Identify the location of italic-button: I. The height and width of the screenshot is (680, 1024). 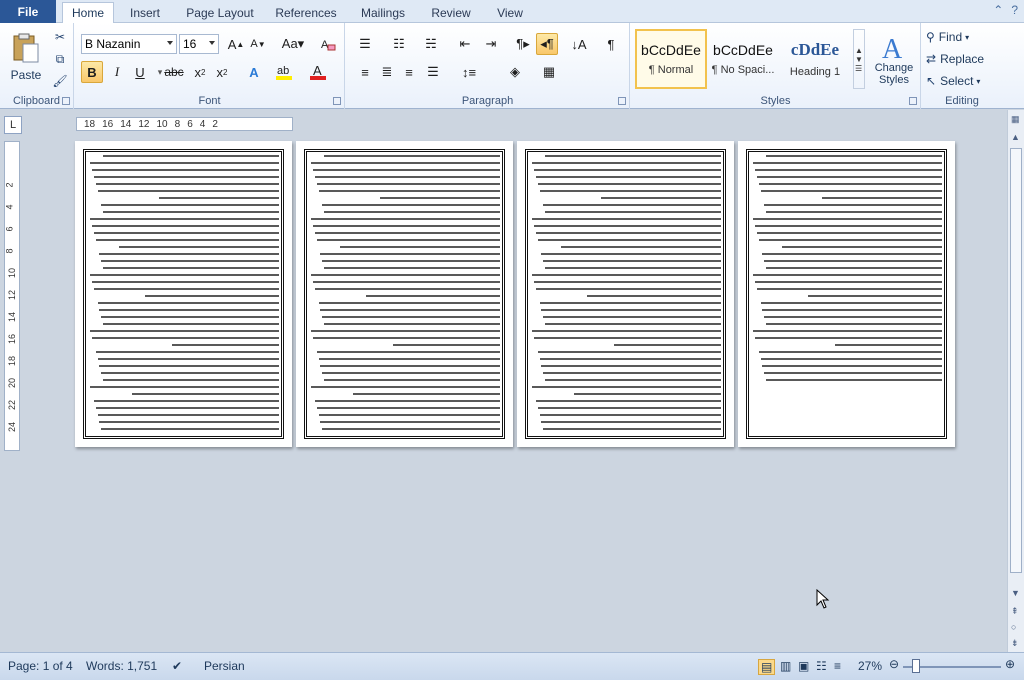
(117, 72).